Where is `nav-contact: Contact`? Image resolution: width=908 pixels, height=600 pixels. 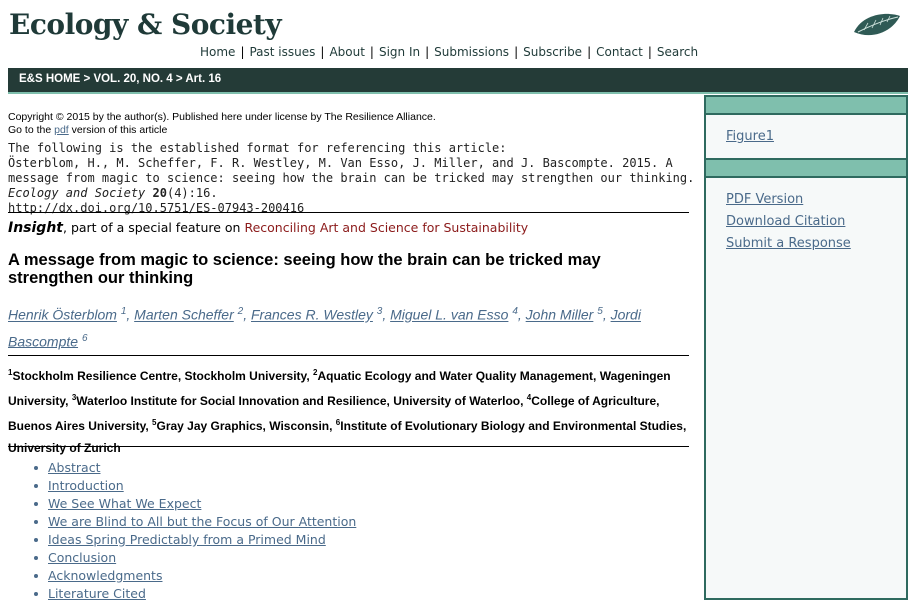
nav-contact: Contact is located at coordinates (619, 52).